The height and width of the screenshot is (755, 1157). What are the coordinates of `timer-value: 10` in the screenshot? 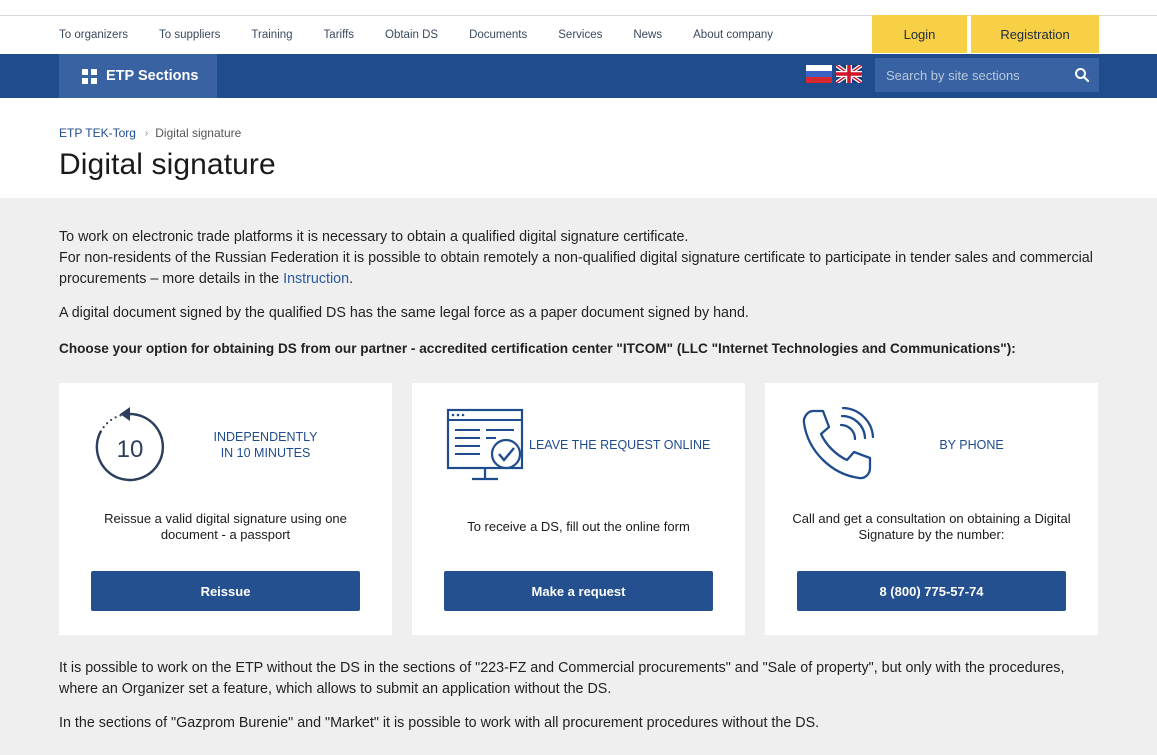 It's located at (130, 449).